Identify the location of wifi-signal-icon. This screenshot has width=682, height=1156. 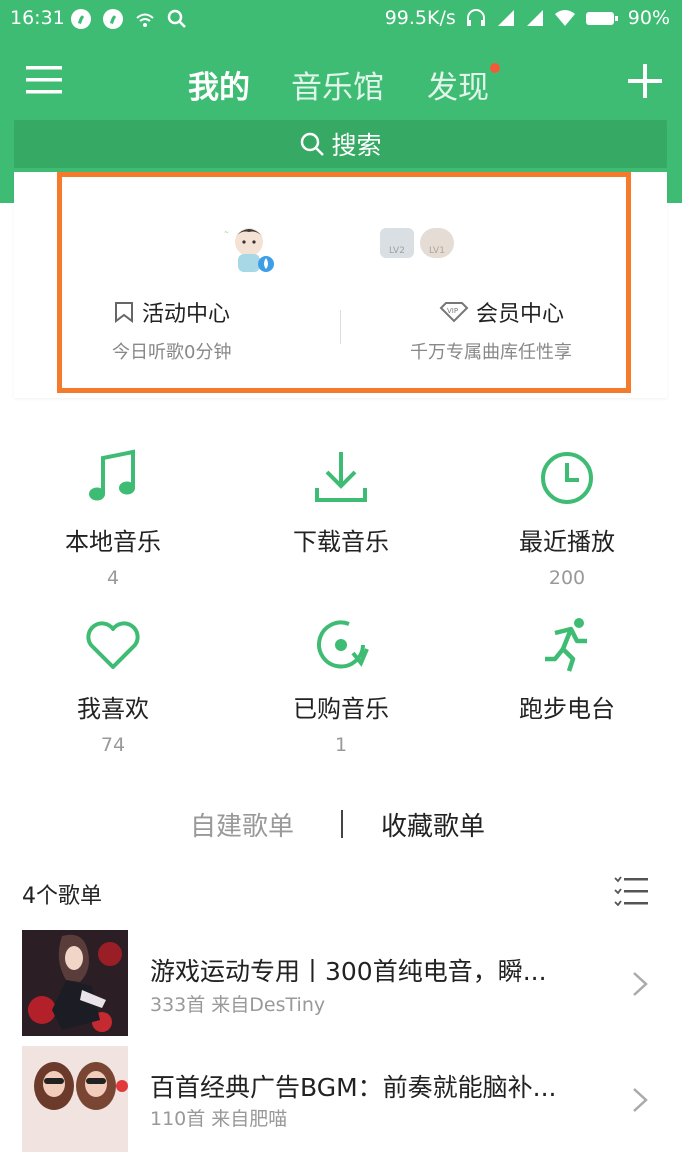
(145, 20).